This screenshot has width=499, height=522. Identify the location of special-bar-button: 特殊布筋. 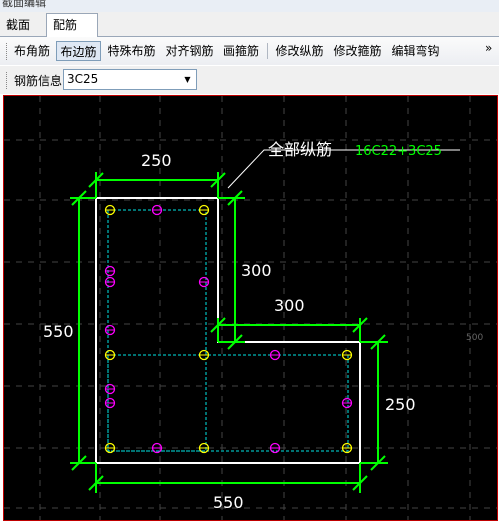
(131, 51).